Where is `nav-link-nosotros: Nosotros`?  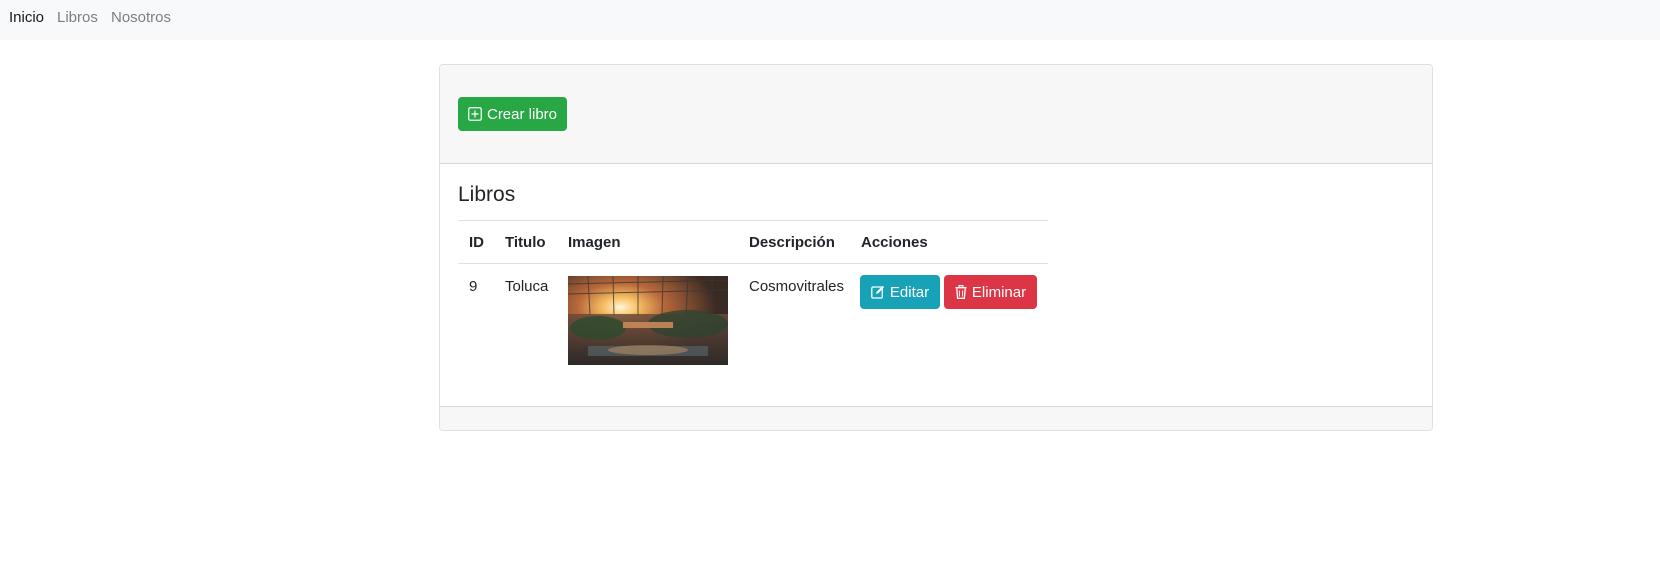
nav-link-nosotros: Nosotros is located at coordinates (141, 17).